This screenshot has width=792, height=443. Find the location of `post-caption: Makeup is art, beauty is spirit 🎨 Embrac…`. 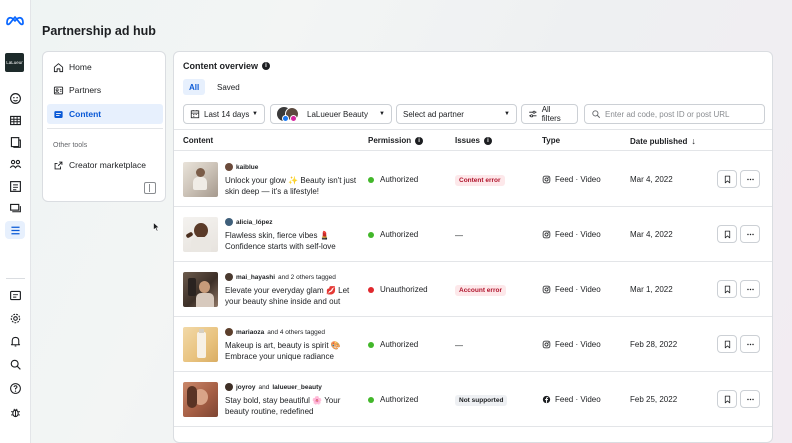

post-caption: Makeup is art, beauty is spirit 🎨 Embrac… is located at coordinates (283, 351).